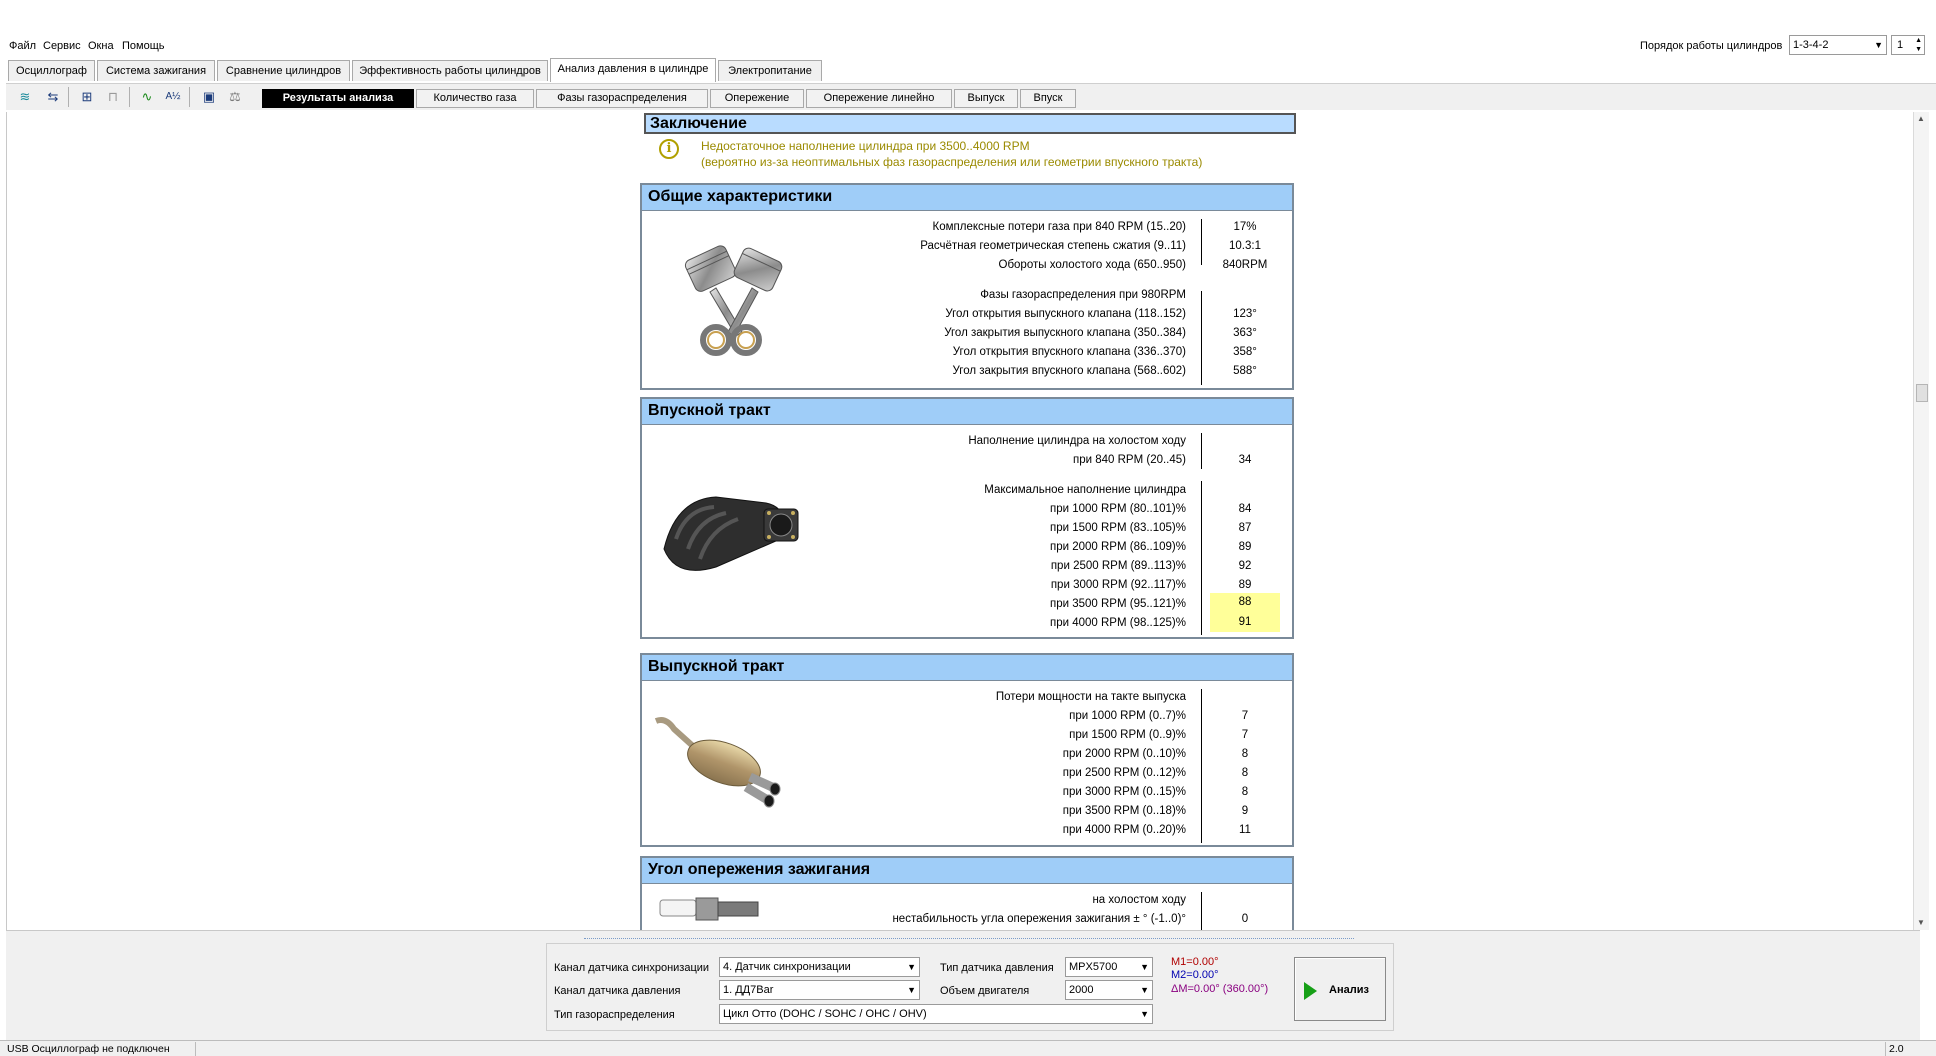 The height and width of the screenshot is (1056, 1936). Describe the element at coordinates (819, 990) in the screenshot. I see `pressure-channel-select: 1. ДД7Bar ▼` at that location.